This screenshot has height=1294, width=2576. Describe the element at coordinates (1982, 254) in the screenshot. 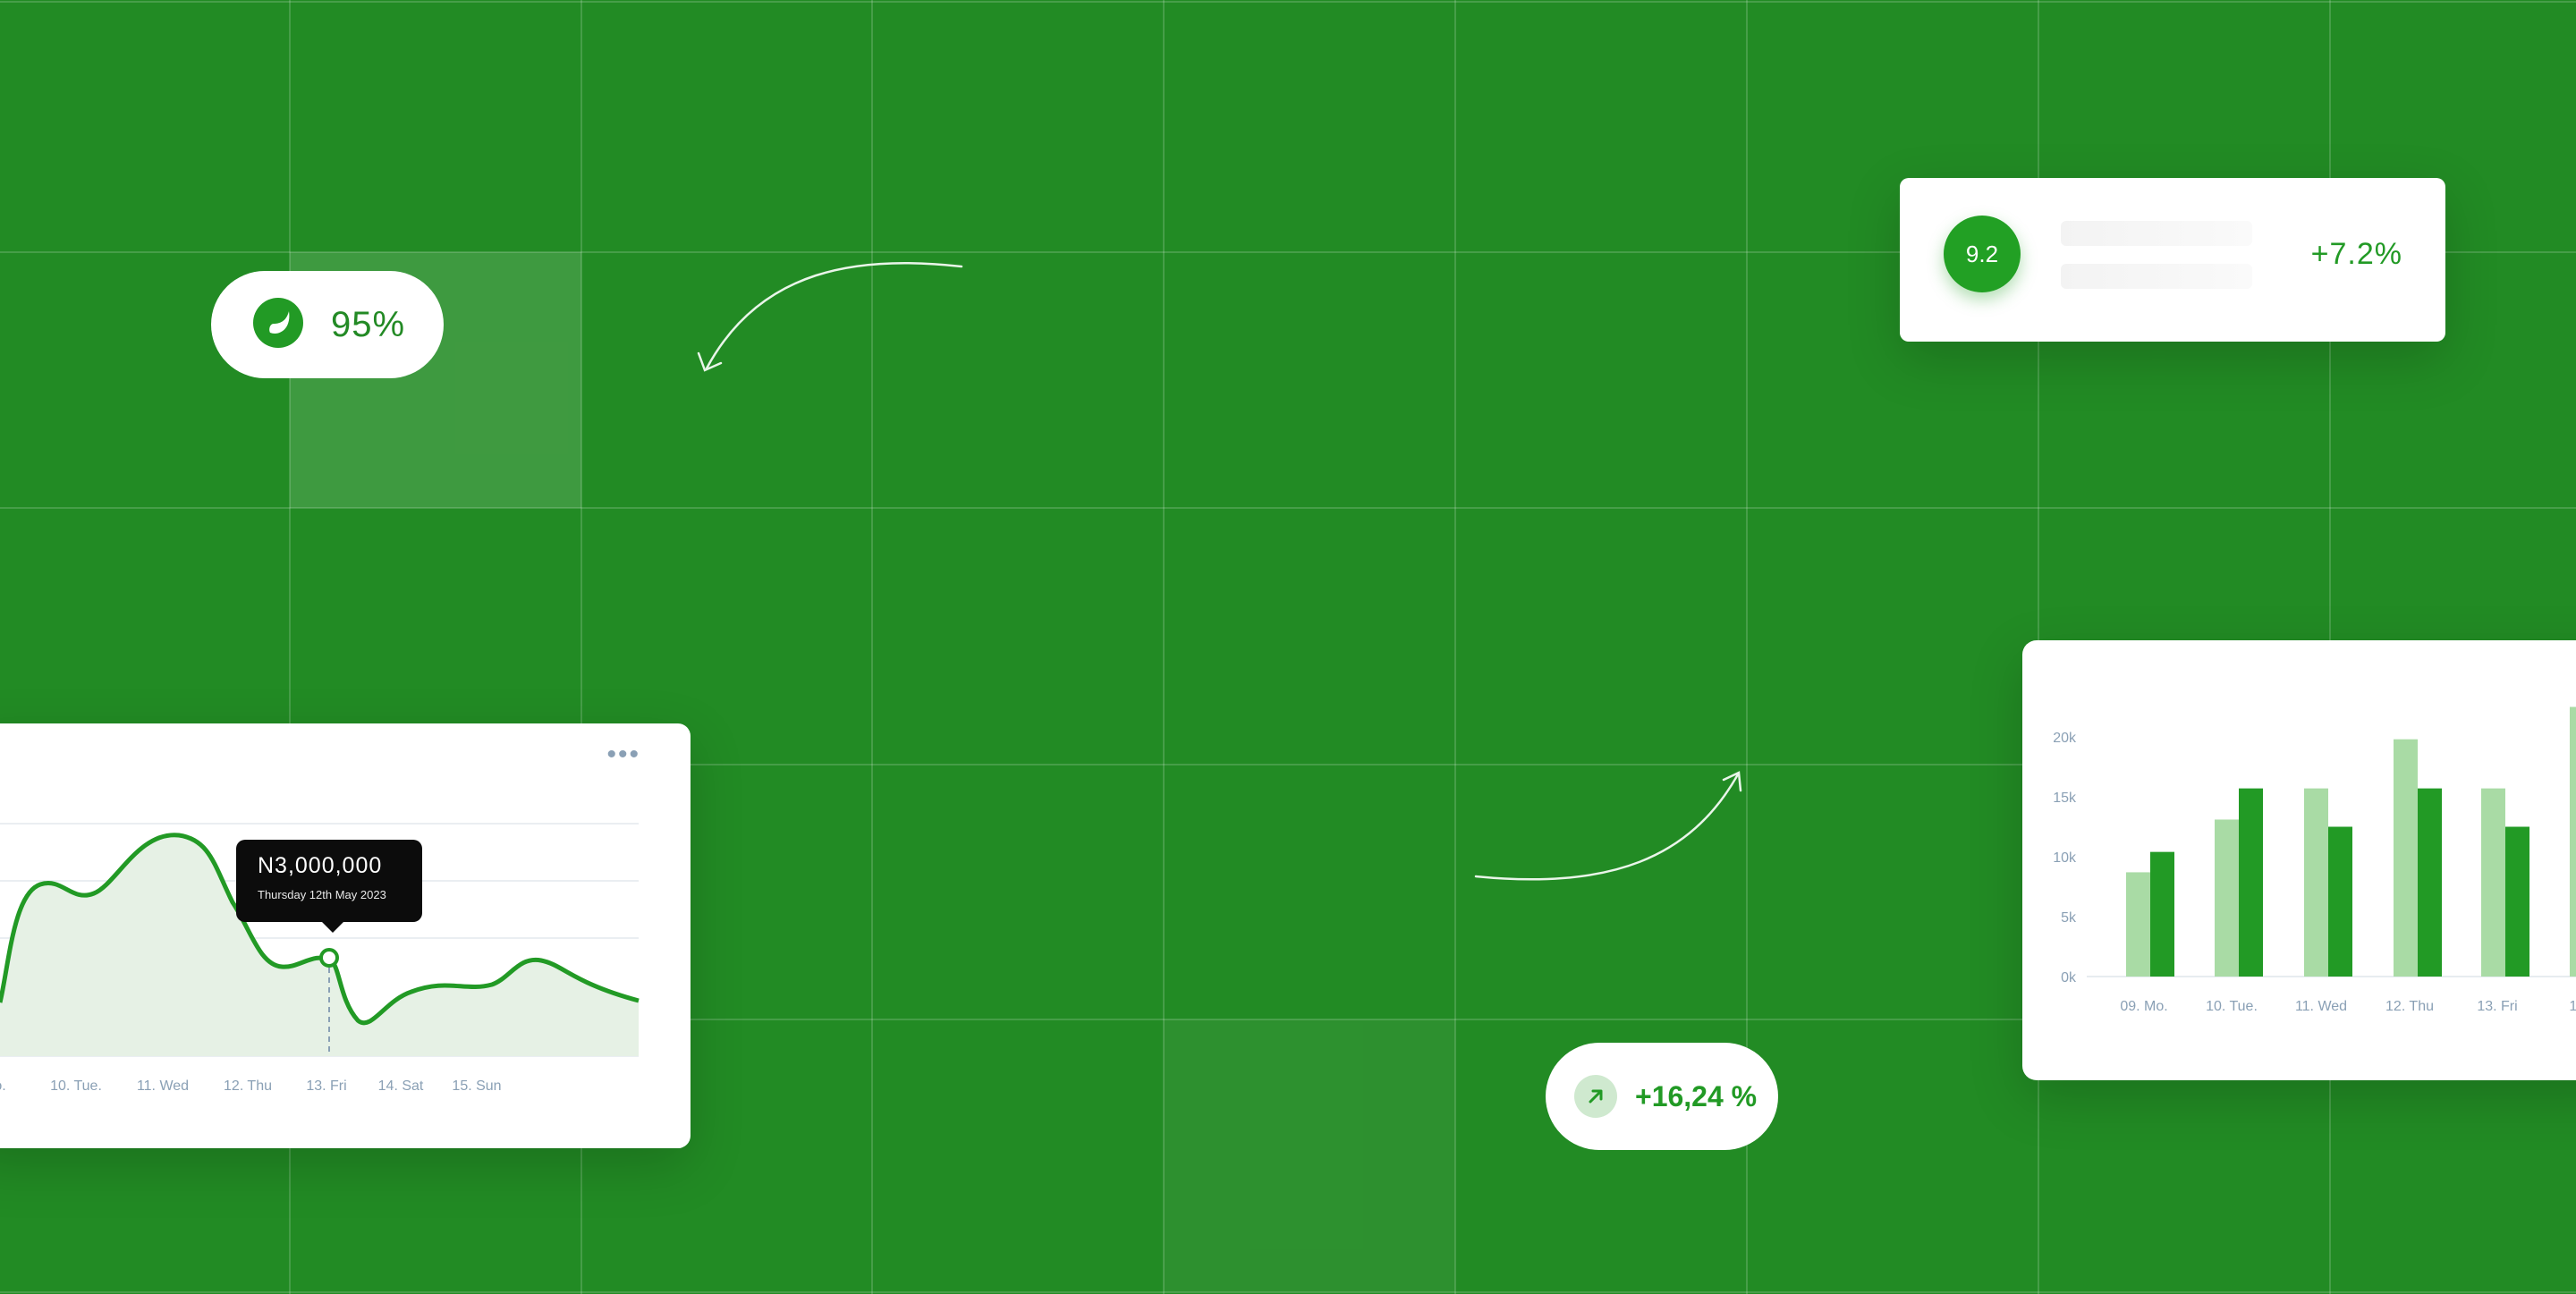

I see `score-badge: 9.2` at that location.